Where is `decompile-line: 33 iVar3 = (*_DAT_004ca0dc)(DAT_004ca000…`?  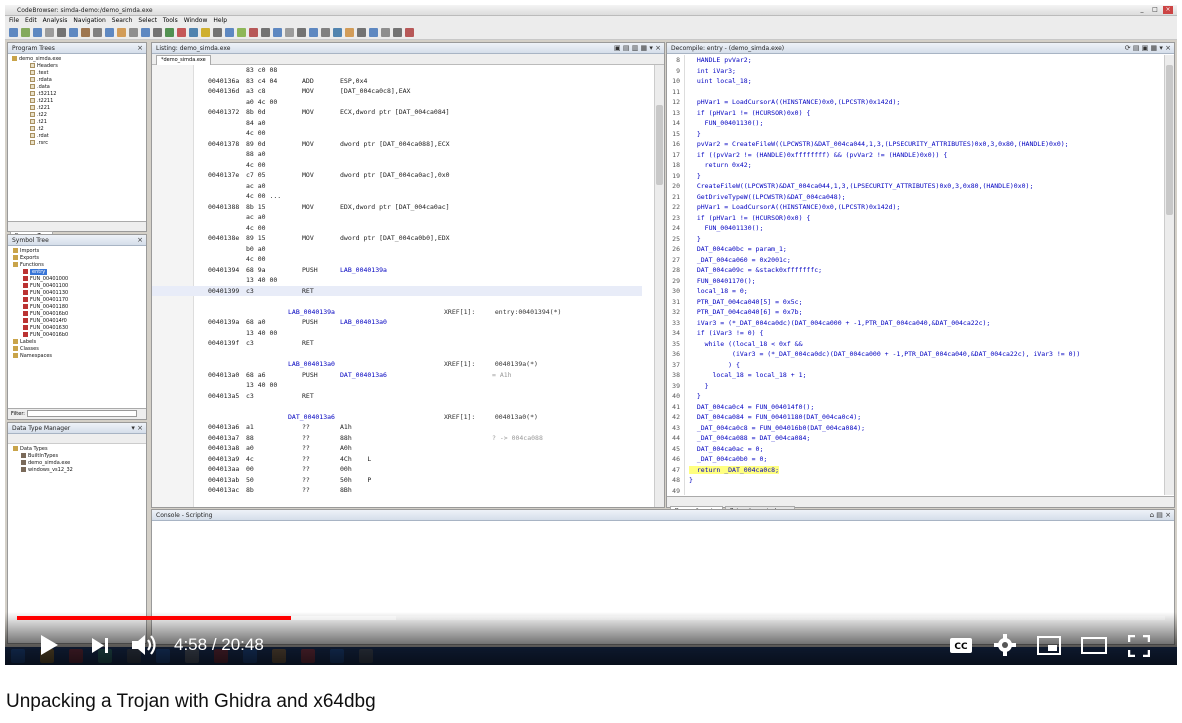 decompile-line: 33 iVar3 = (*_DAT_004ca0dc)(DAT_004ca000… is located at coordinates (915, 322).